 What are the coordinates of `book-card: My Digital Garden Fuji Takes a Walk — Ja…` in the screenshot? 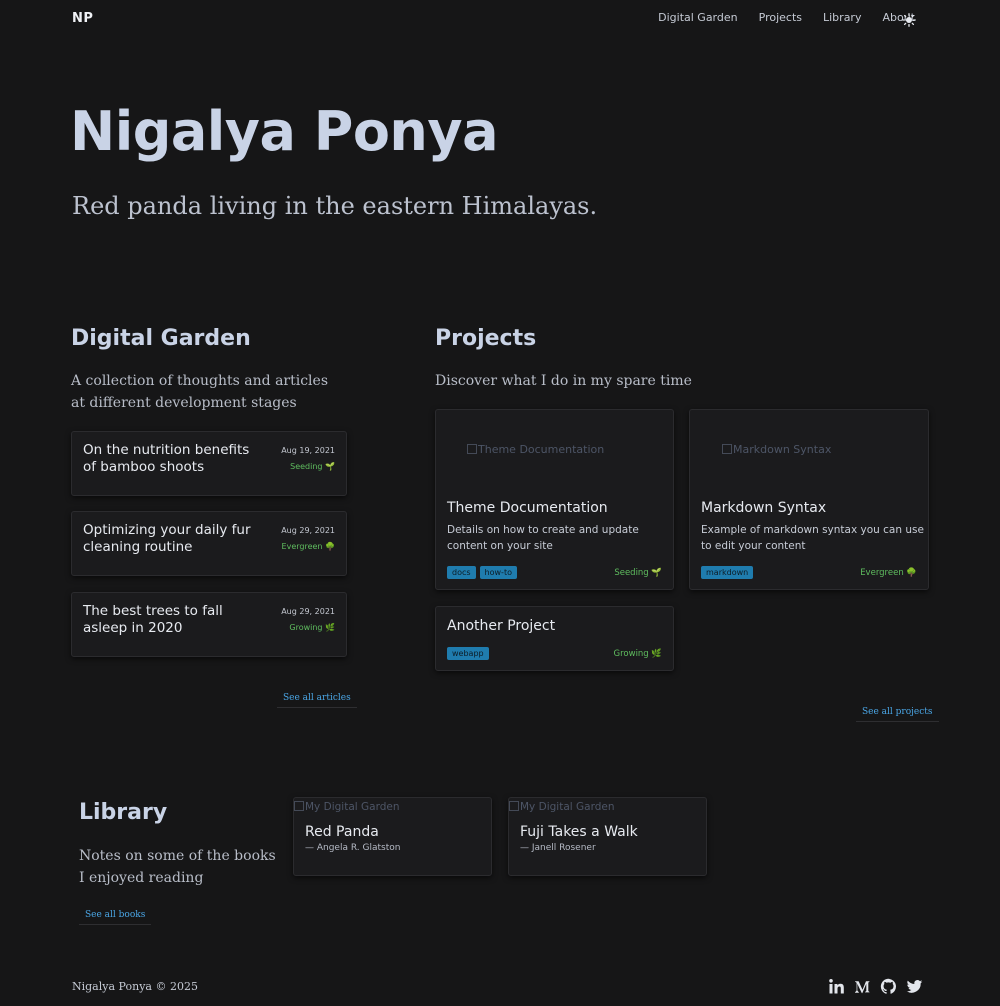 It's located at (607, 836).